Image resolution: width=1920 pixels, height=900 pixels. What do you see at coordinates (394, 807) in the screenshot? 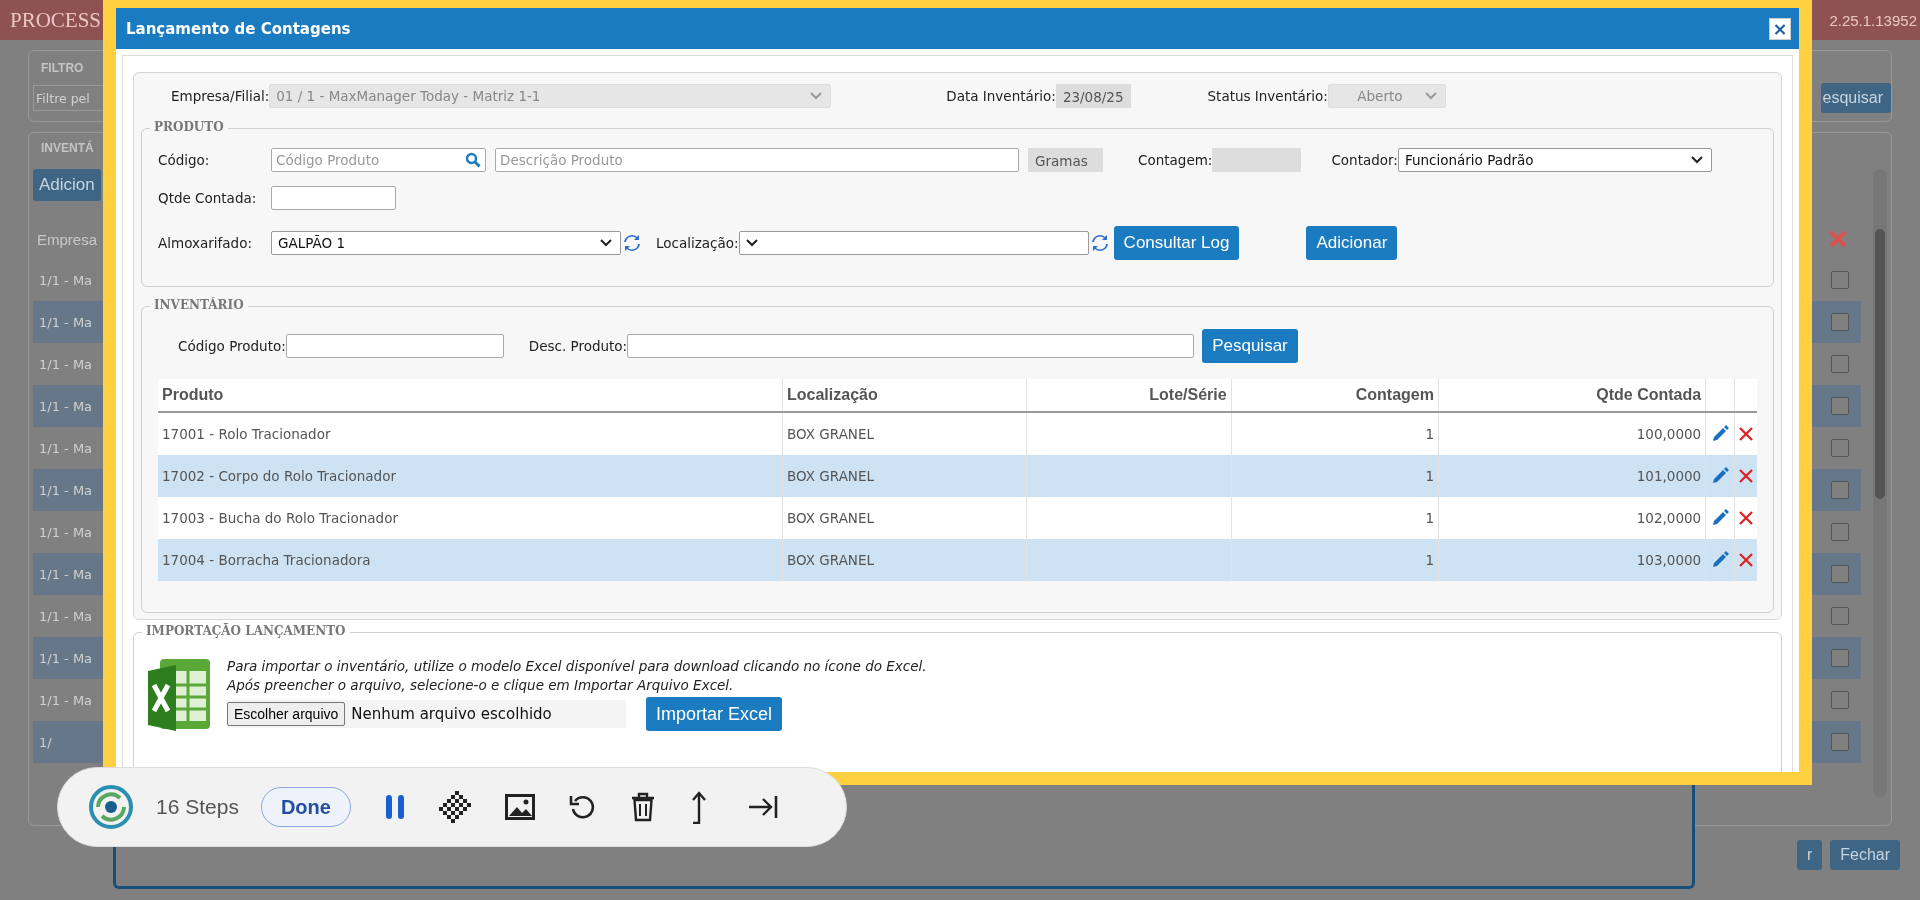
I see `pause-icon` at bounding box center [394, 807].